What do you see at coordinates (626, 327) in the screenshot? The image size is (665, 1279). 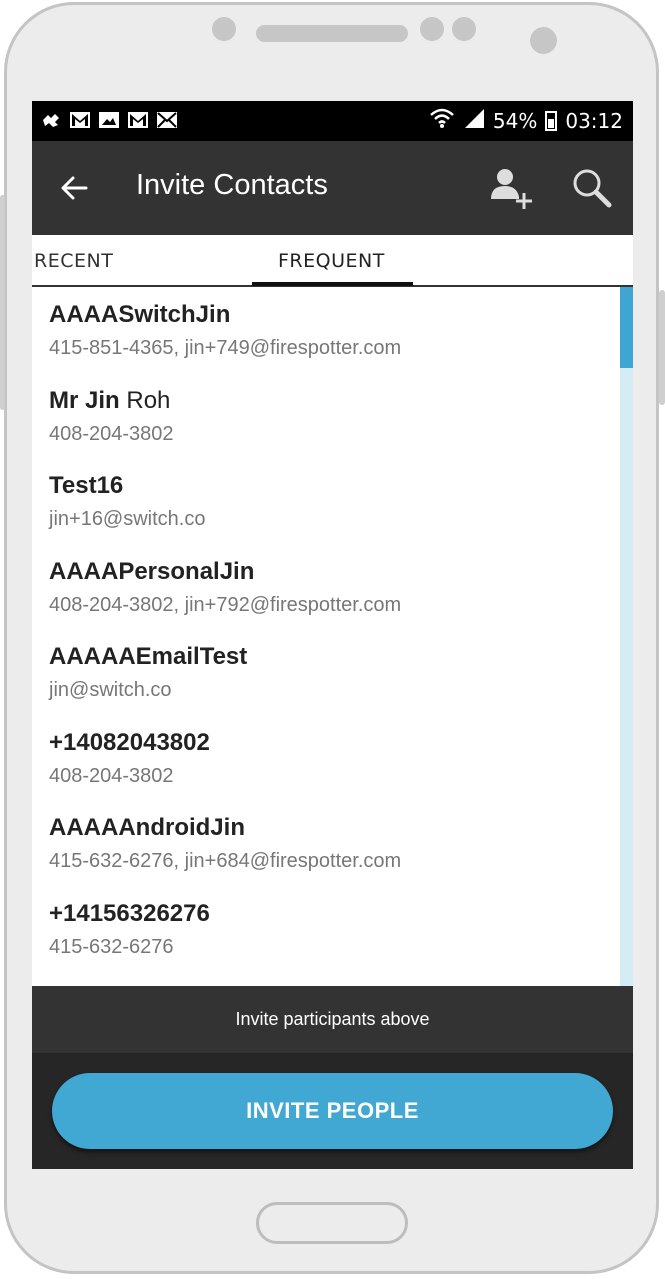 I see `scrollbar-thumb` at bounding box center [626, 327].